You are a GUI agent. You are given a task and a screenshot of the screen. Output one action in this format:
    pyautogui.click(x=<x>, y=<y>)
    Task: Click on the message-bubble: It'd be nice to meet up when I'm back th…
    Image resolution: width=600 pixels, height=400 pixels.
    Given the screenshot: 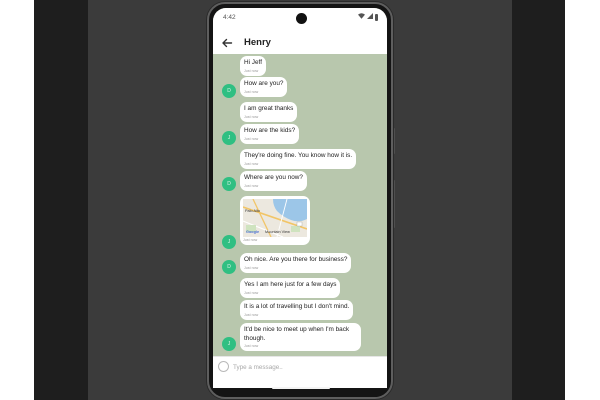 What is the action you would take?
    pyautogui.click(x=300, y=337)
    